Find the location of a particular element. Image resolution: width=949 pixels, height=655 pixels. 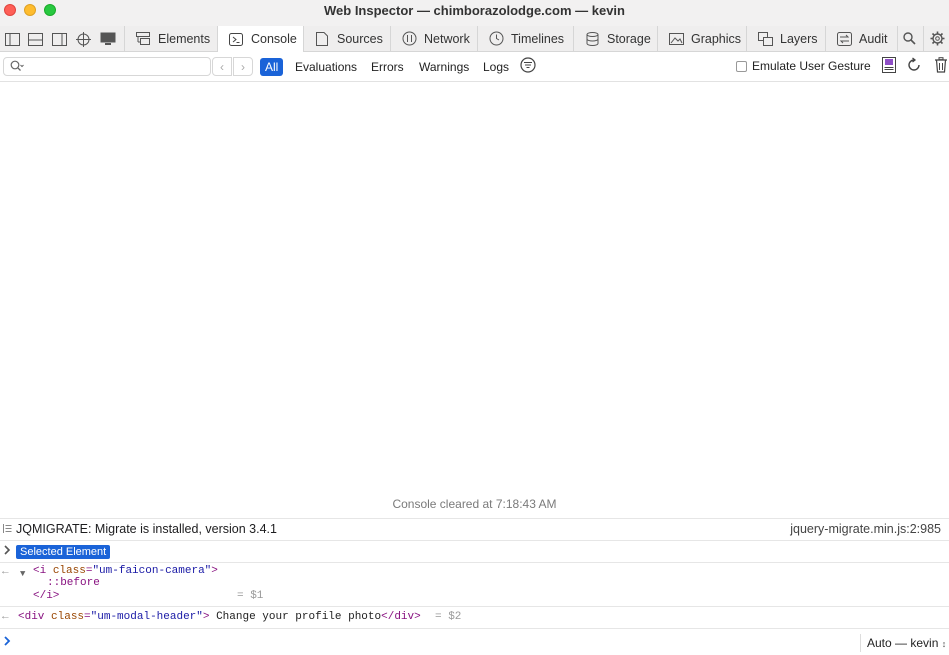

trash-icon is located at coordinates (941, 67).